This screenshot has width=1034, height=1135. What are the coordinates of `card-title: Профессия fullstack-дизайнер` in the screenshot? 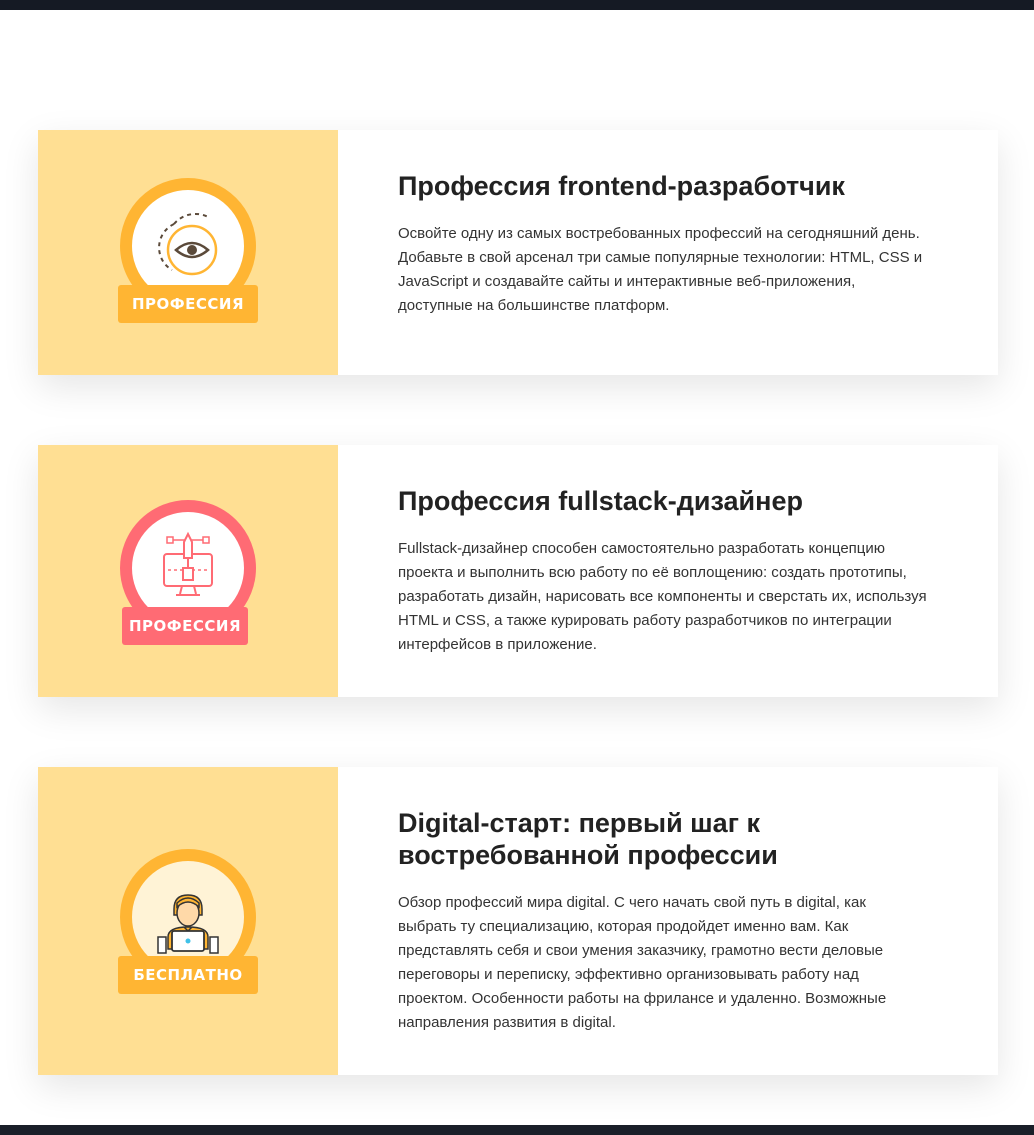 It's located at (668, 501).